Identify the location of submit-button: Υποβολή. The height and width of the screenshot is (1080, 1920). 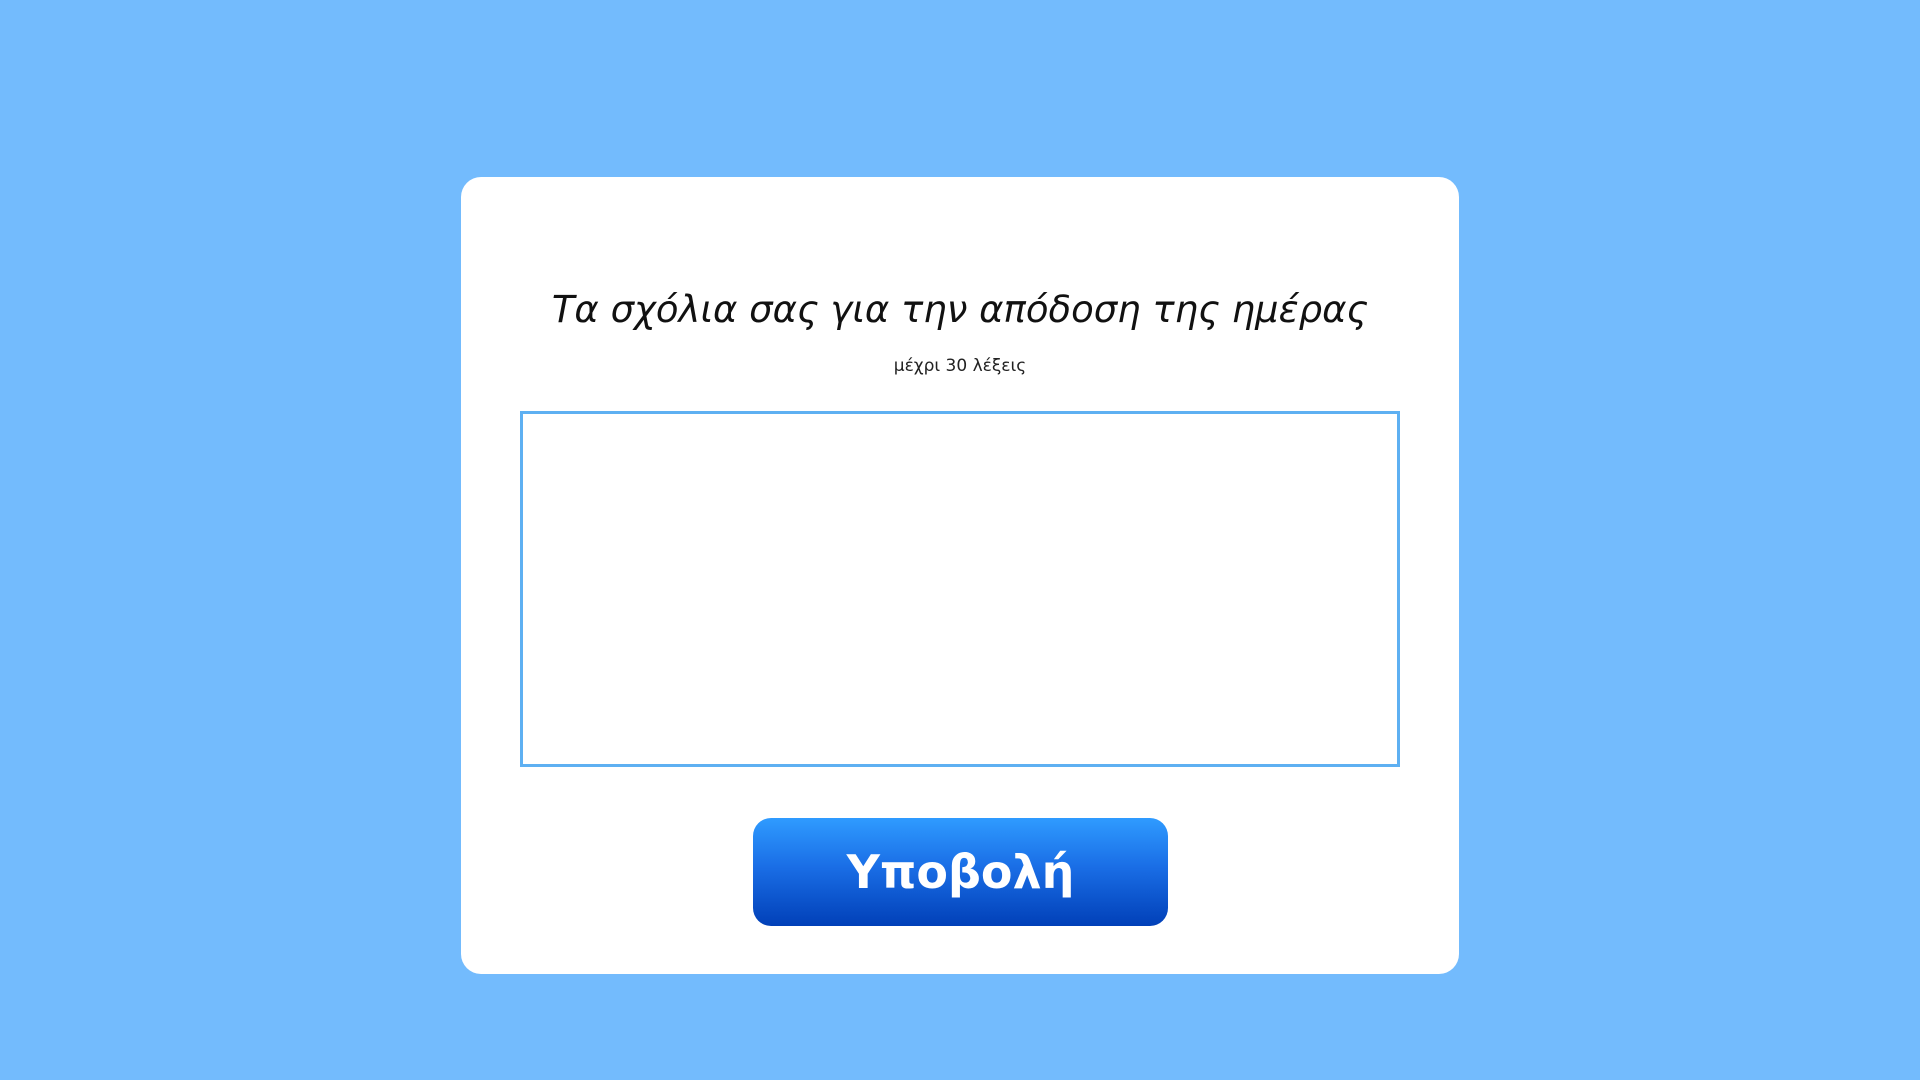
(960, 872).